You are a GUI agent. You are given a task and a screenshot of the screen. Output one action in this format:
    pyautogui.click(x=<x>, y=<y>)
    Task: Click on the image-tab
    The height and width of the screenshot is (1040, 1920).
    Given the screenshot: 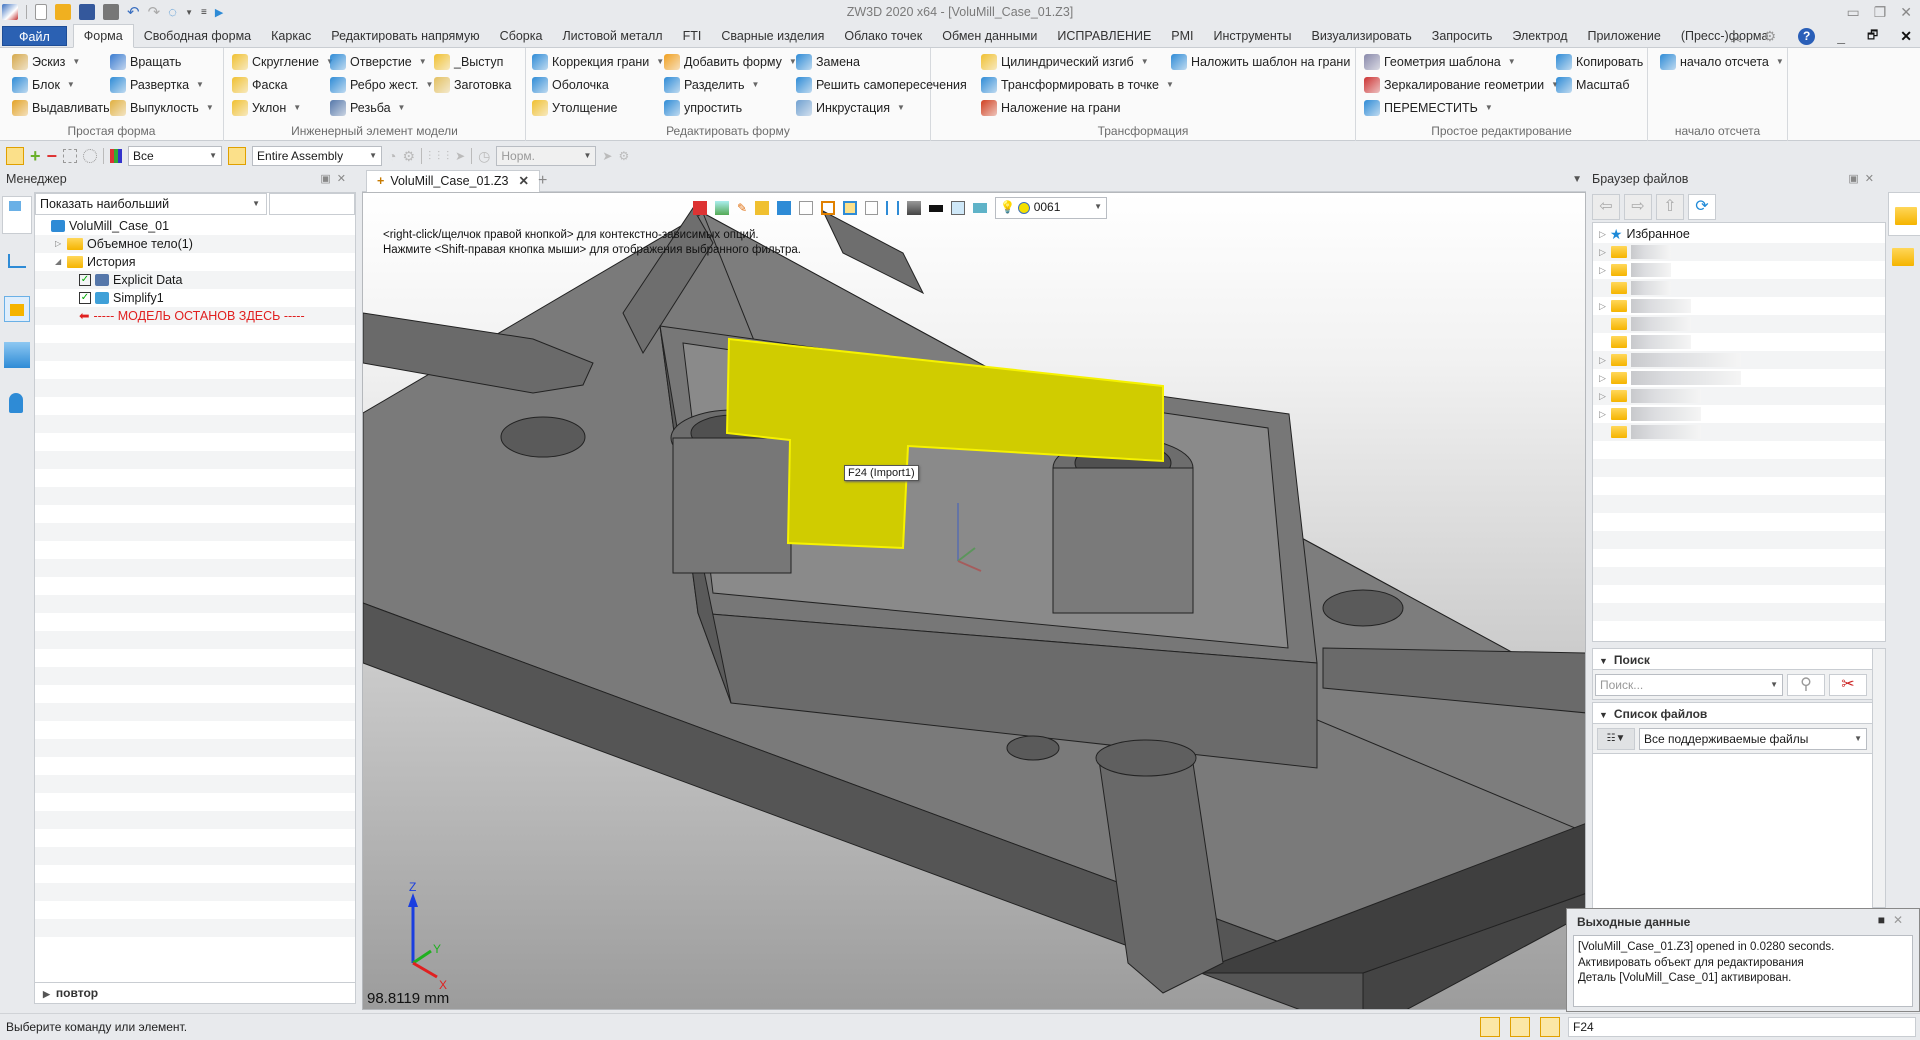 What is the action you would take?
    pyautogui.click(x=17, y=355)
    